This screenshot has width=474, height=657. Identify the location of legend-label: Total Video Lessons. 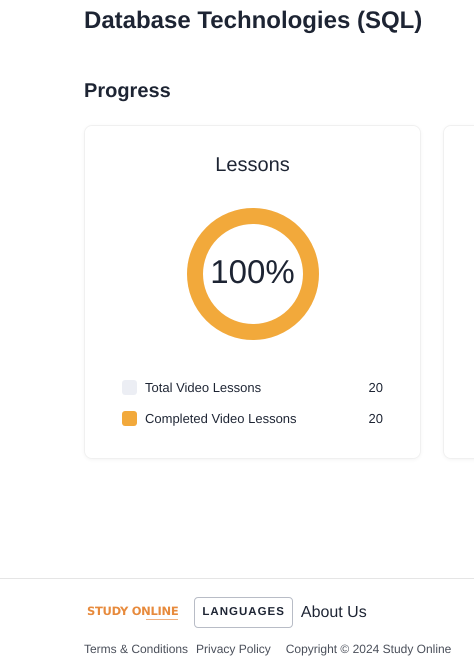
(203, 387).